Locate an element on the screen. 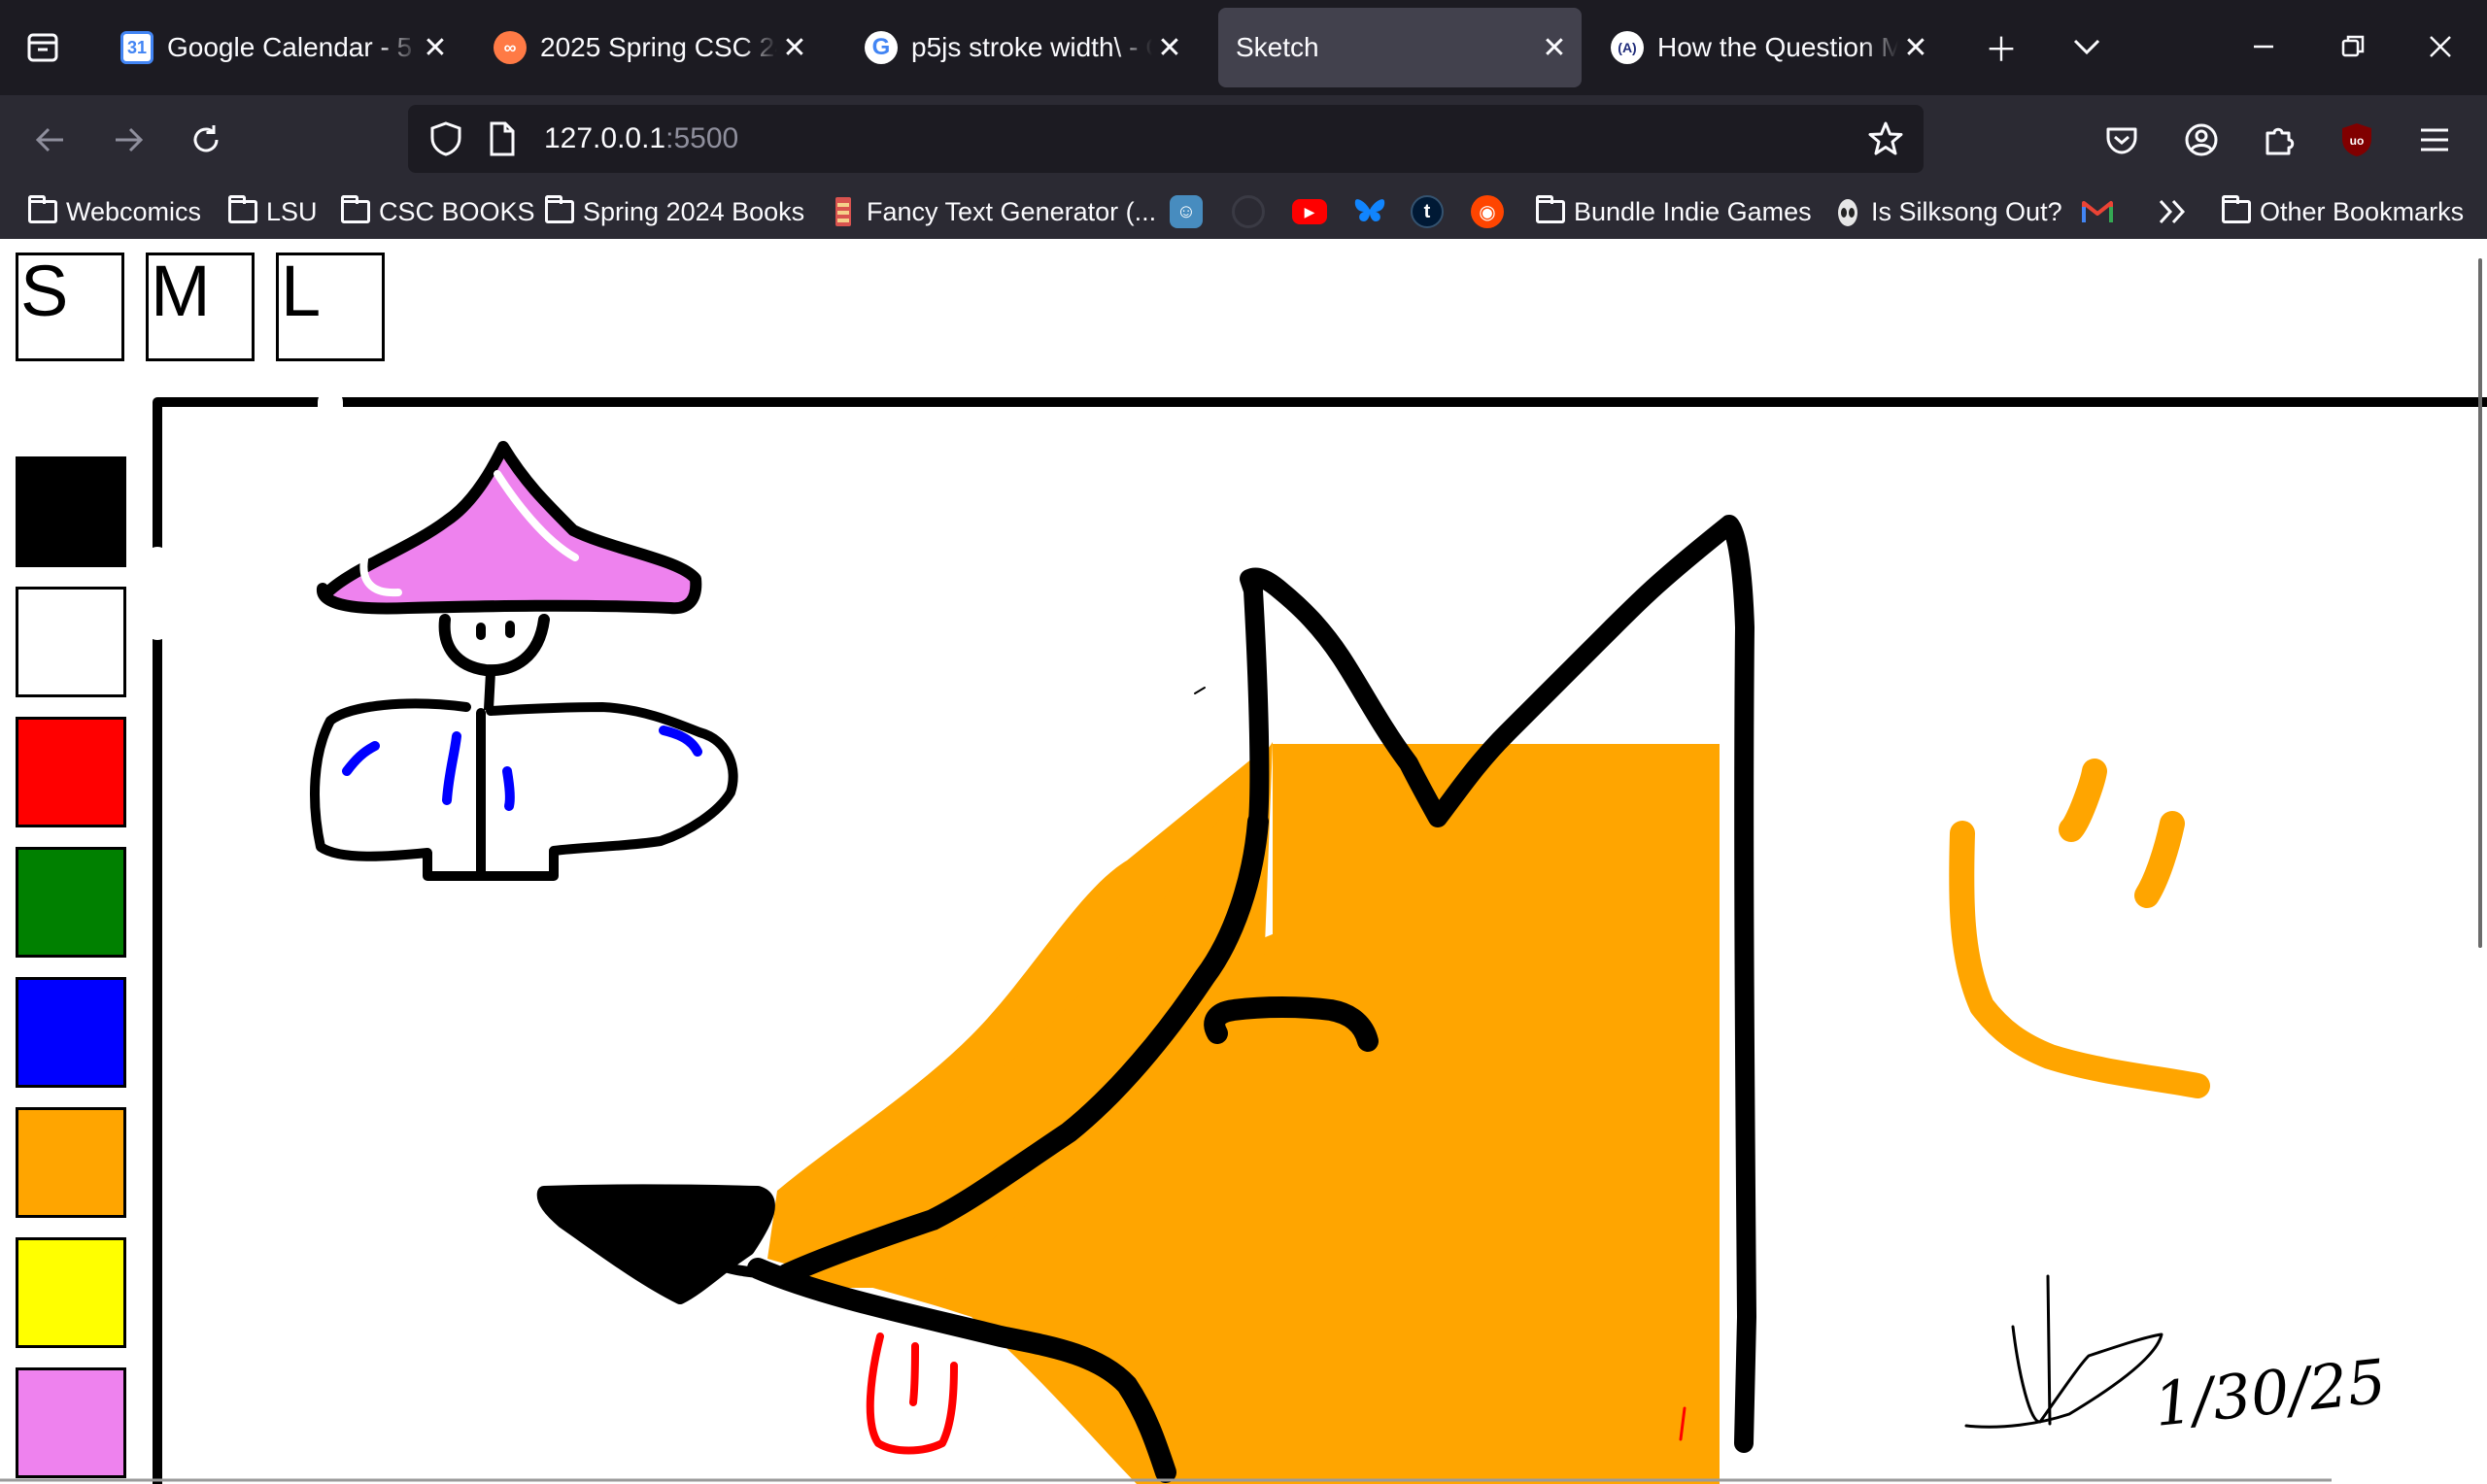 The width and height of the screenshot is (2487, 1484). account-icon is located at coordinates (2201, 139).